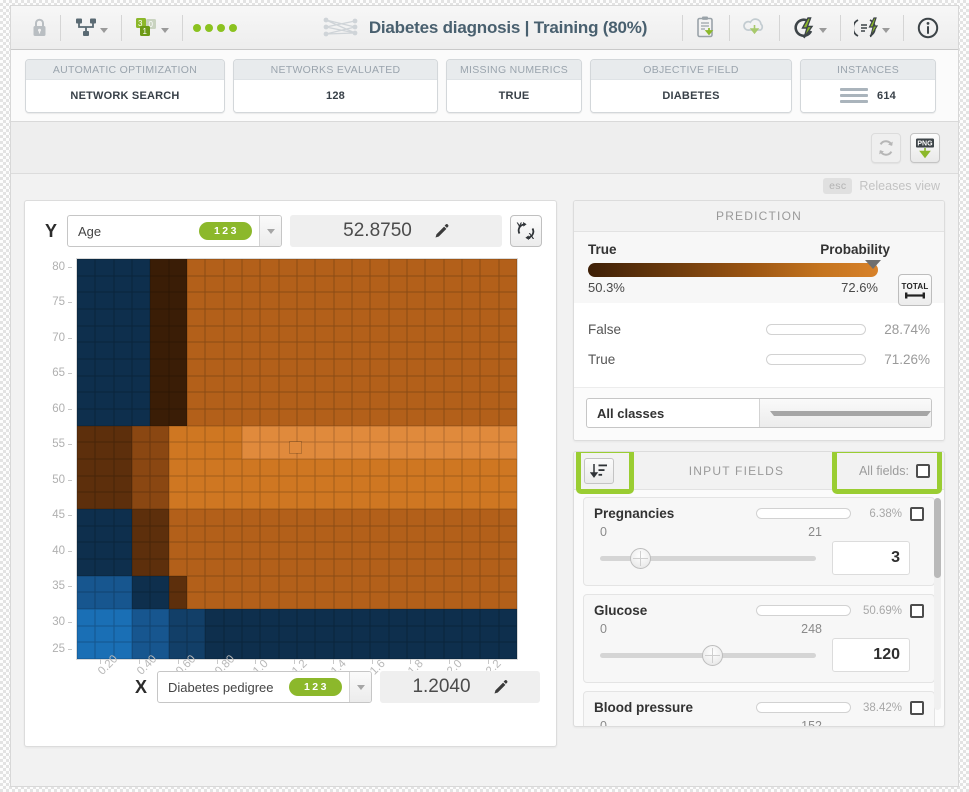 This screenshot has height=792, width=969. Describe the element at coordinates (937, 538) in the screenshot. I see `scrollbar-thumb` at that location.